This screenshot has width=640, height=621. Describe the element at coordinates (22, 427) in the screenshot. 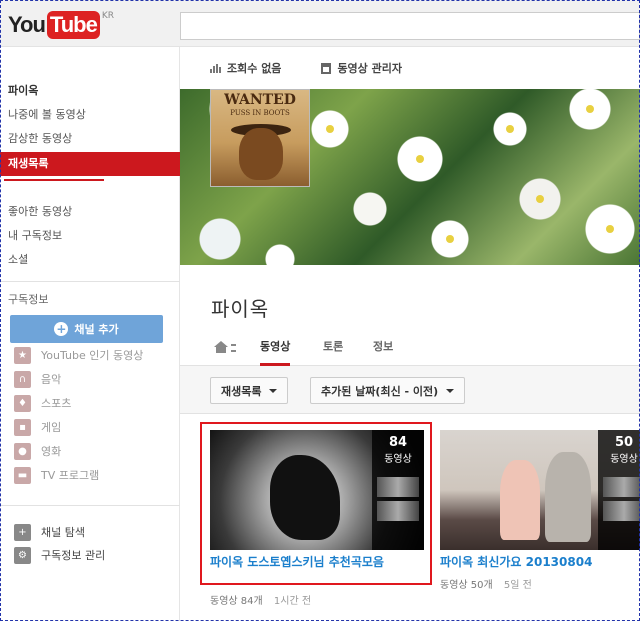

I see `gamepad-icon: ▪` at that location.